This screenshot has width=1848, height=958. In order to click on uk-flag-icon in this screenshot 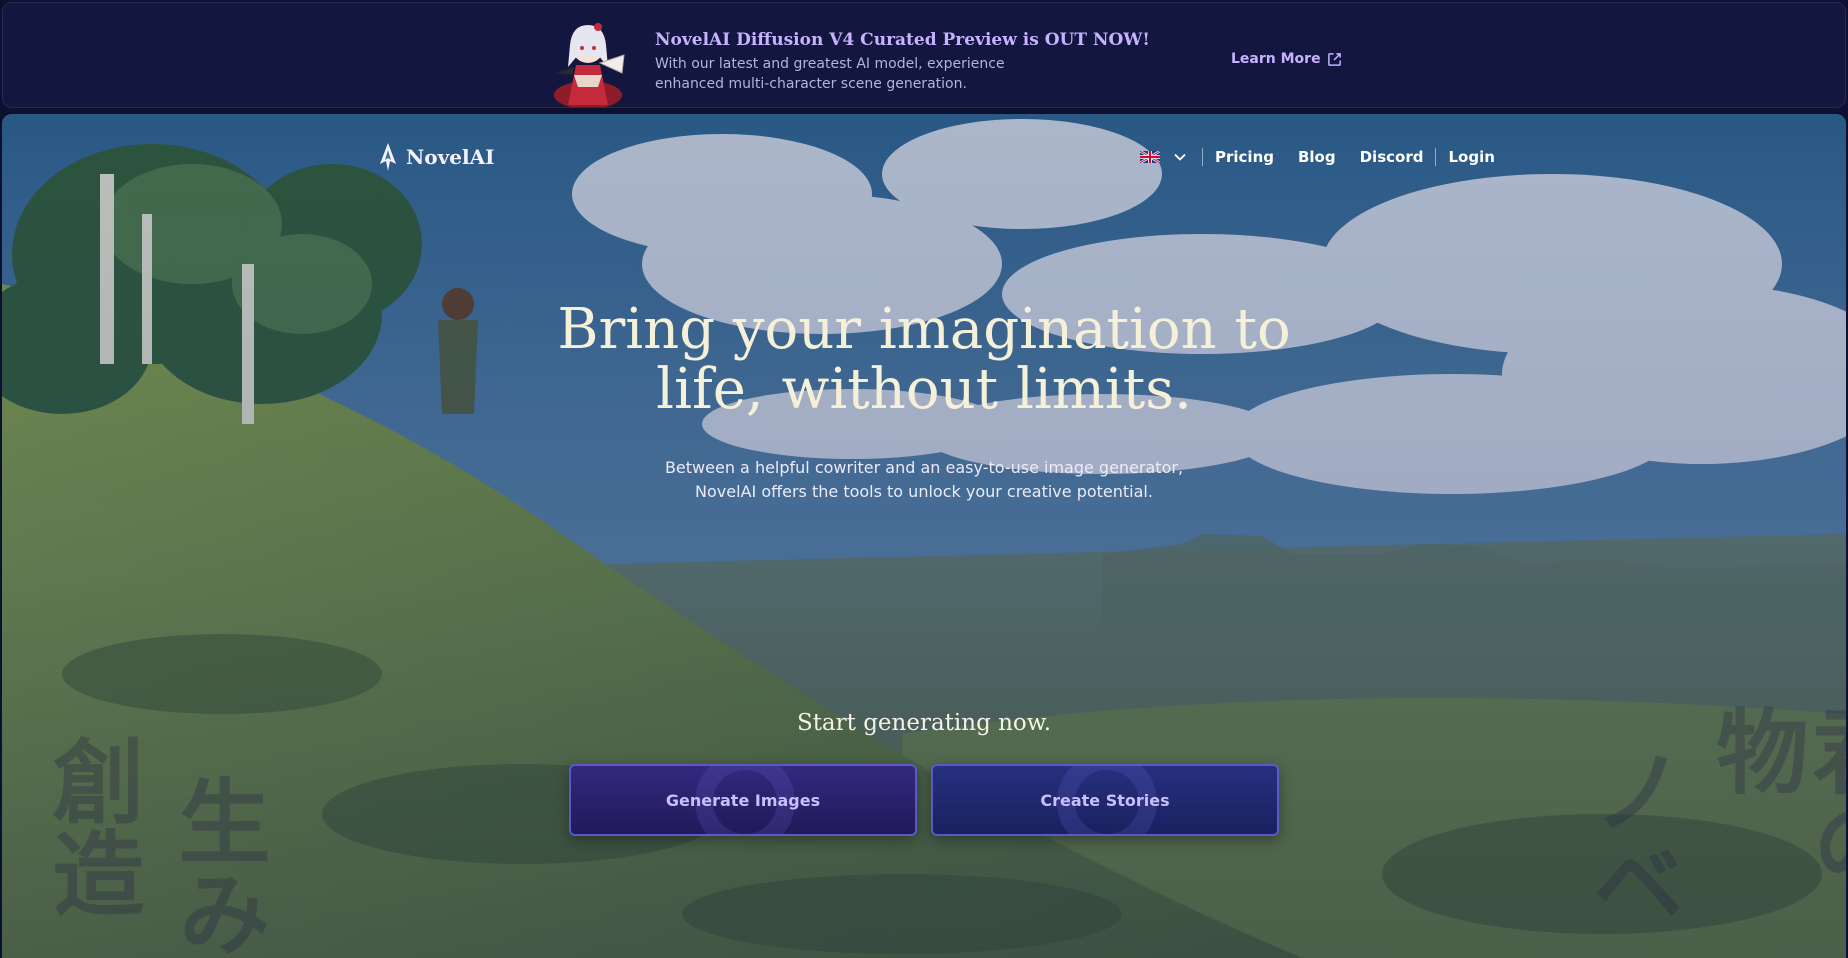, I will do `click(1150, 157)`.